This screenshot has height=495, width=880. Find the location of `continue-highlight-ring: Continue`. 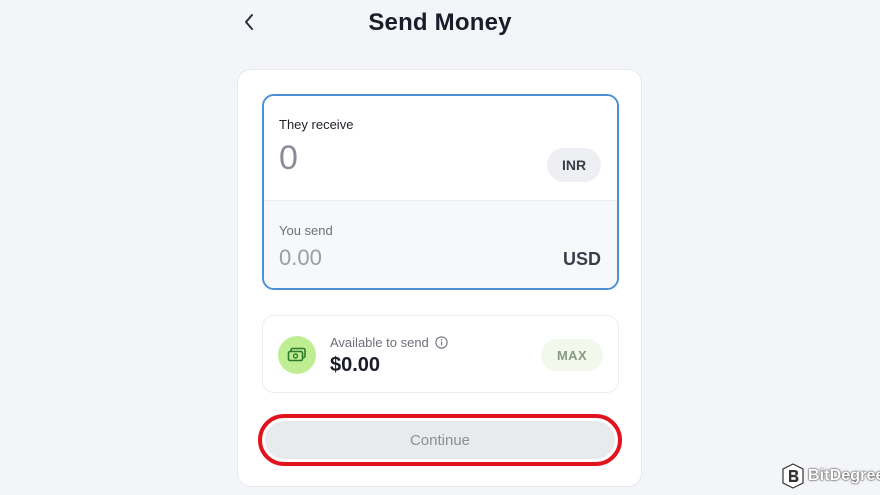

continue-highlight-ring: Continue is located at coordinates (440, 440).